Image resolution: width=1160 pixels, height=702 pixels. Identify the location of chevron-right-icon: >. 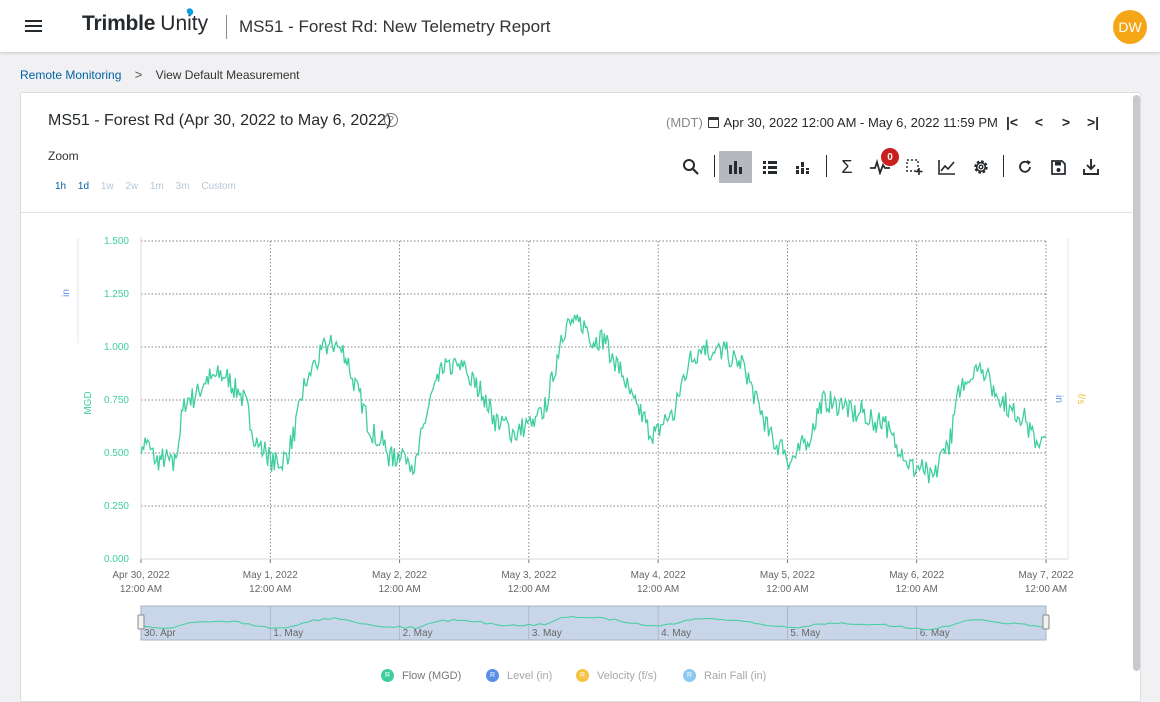
(138, 74).